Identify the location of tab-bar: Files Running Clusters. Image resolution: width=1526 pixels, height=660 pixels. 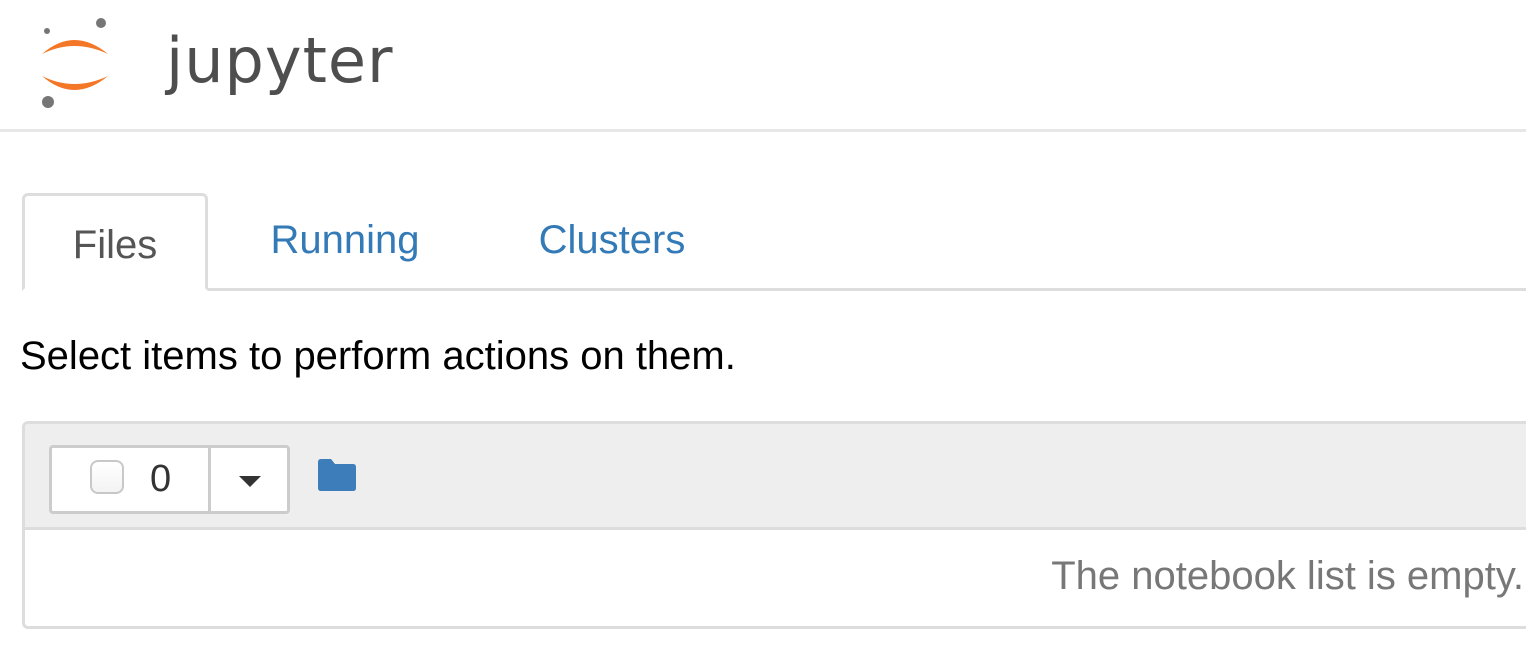
(774, 242).